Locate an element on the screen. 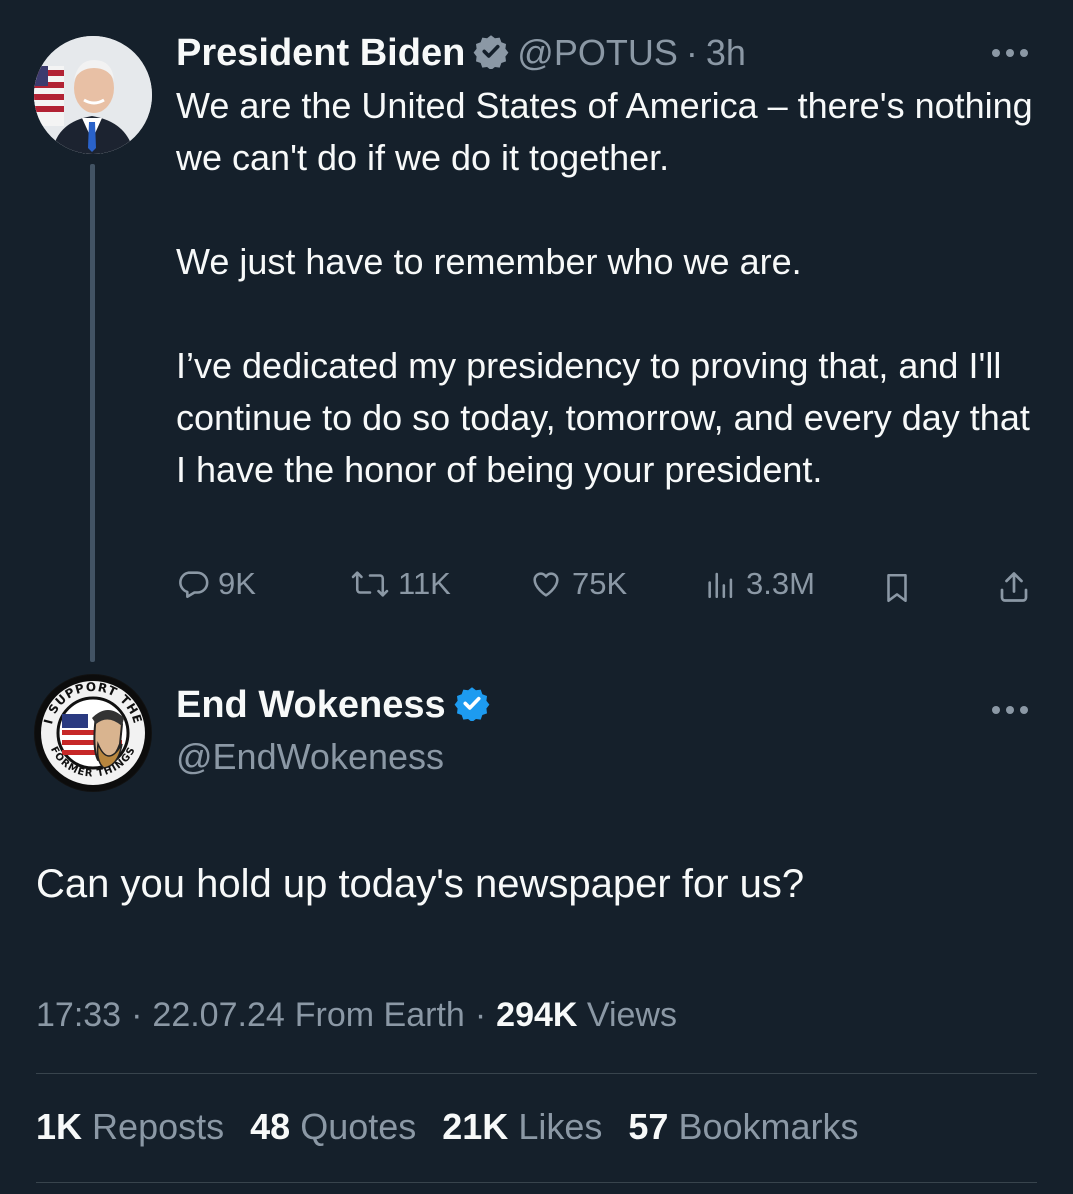  repost-icon is located at coordinates (370, 584).